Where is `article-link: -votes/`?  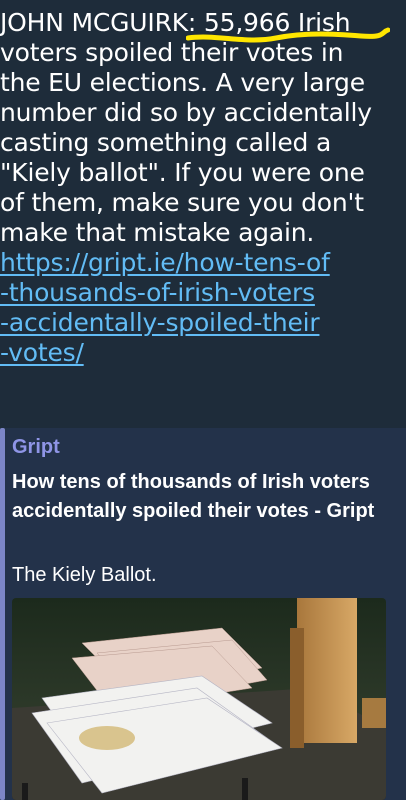 article-link: -votes/ is located at coordinates (203, 353).